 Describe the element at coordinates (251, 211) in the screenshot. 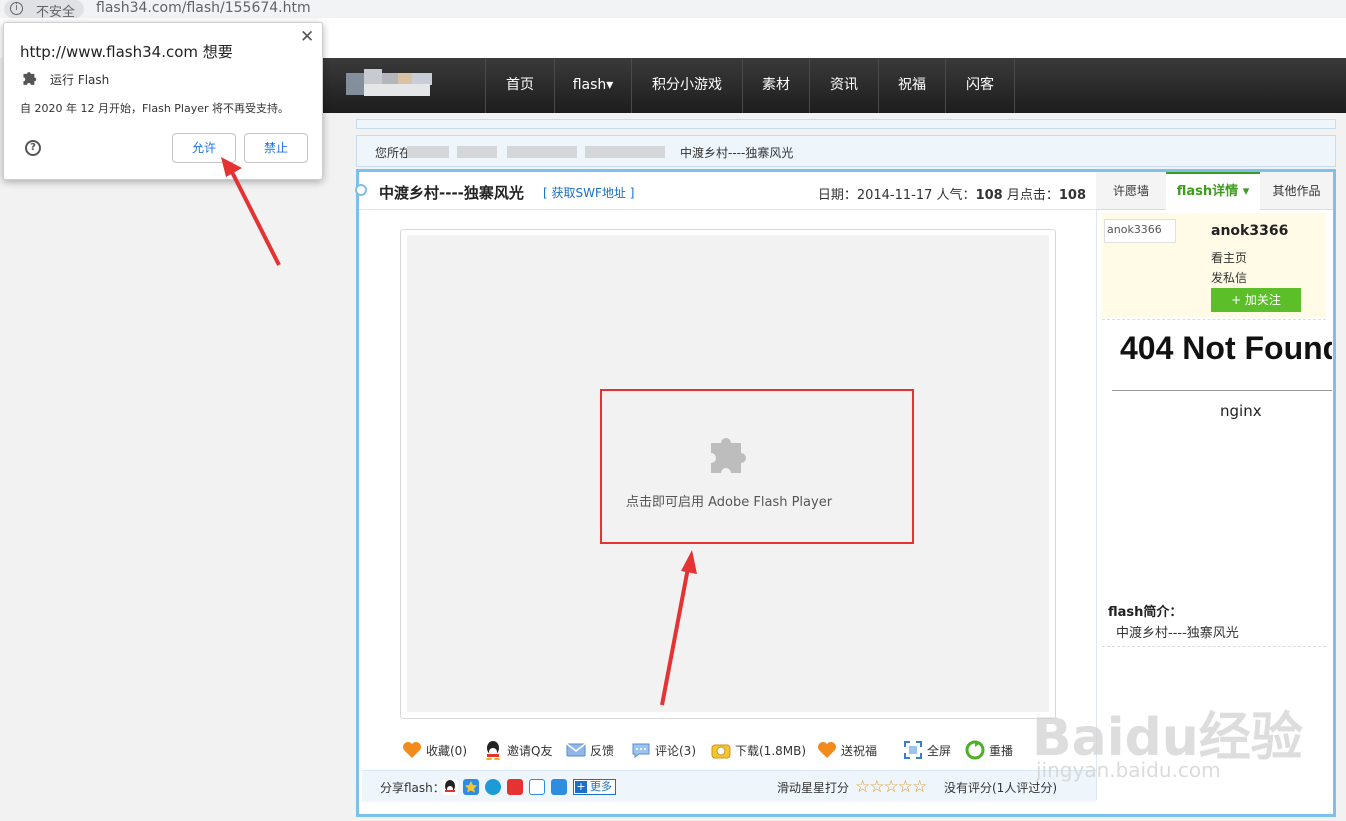

I see `annotation-arrow-allow` at that location.